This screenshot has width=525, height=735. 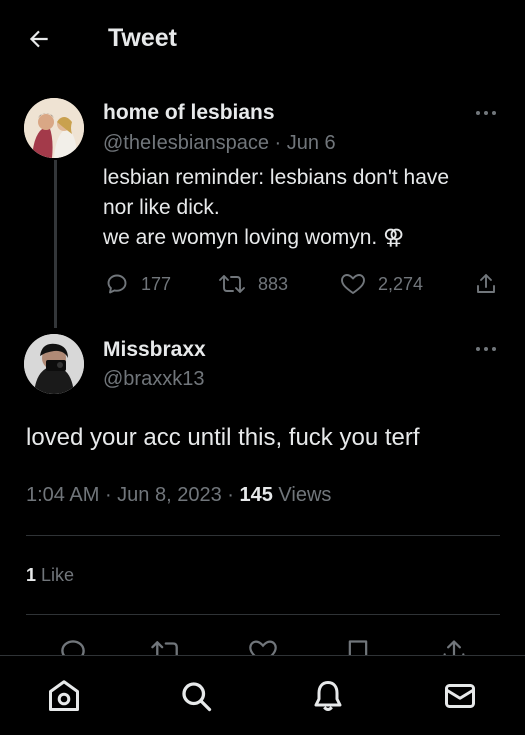 What do you see at coordinates (189, 113) in the screenshot?
I see `author-name: home of lesbians` at bounding box center [189, 113].